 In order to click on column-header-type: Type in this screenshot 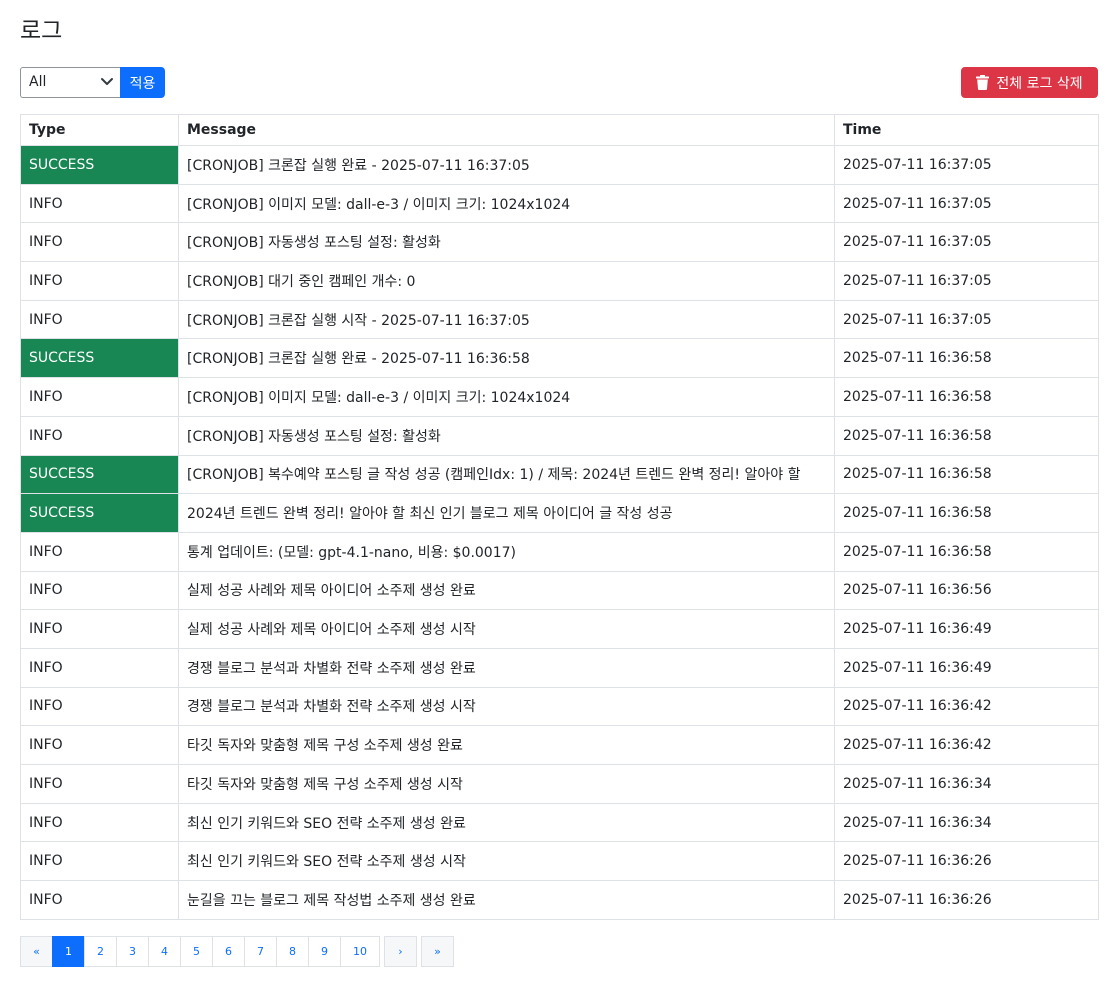, I will do `click(99, 130)`.